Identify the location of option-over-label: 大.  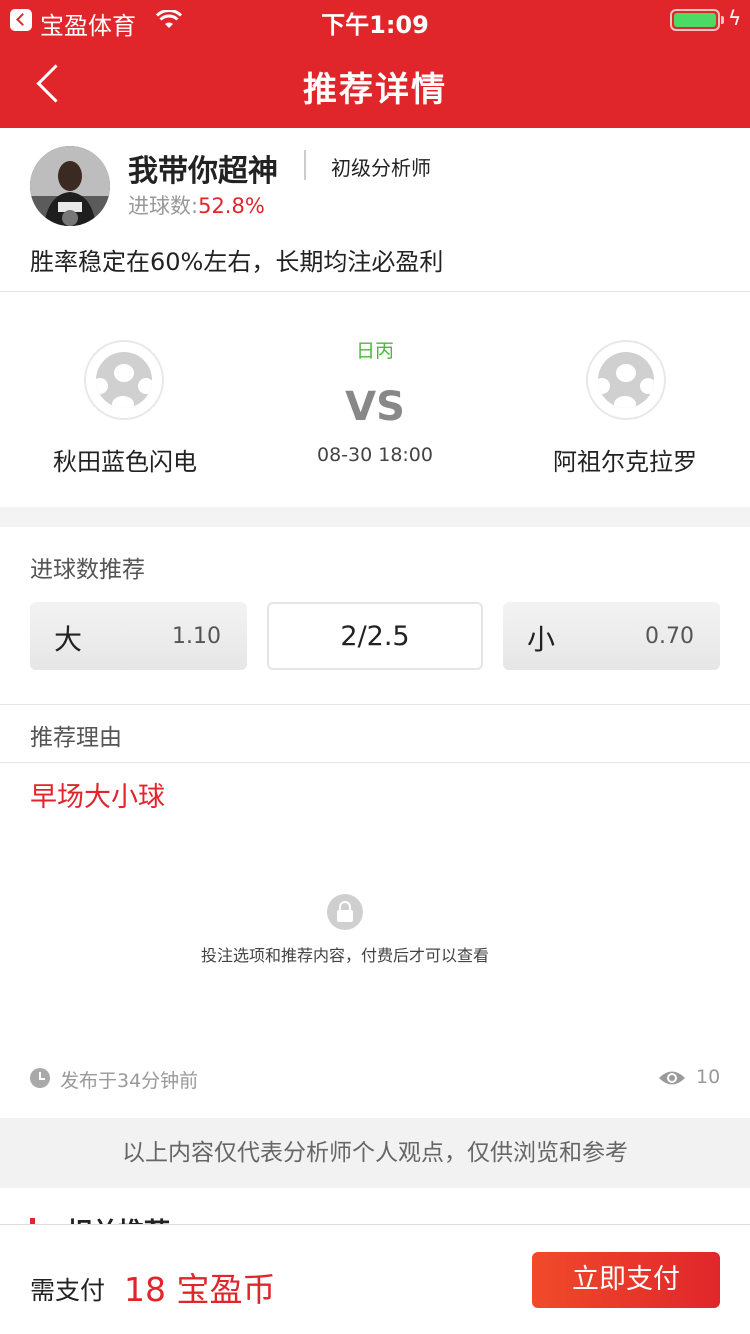
(68, 639).